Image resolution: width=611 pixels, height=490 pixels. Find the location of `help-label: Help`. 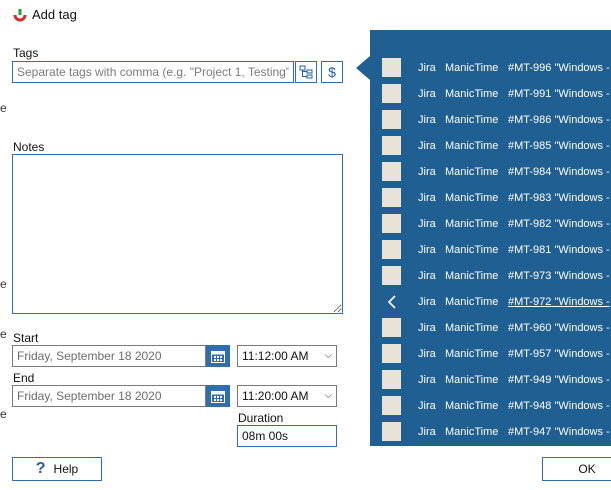

help-label: Help is located at coordinates (66, 469).